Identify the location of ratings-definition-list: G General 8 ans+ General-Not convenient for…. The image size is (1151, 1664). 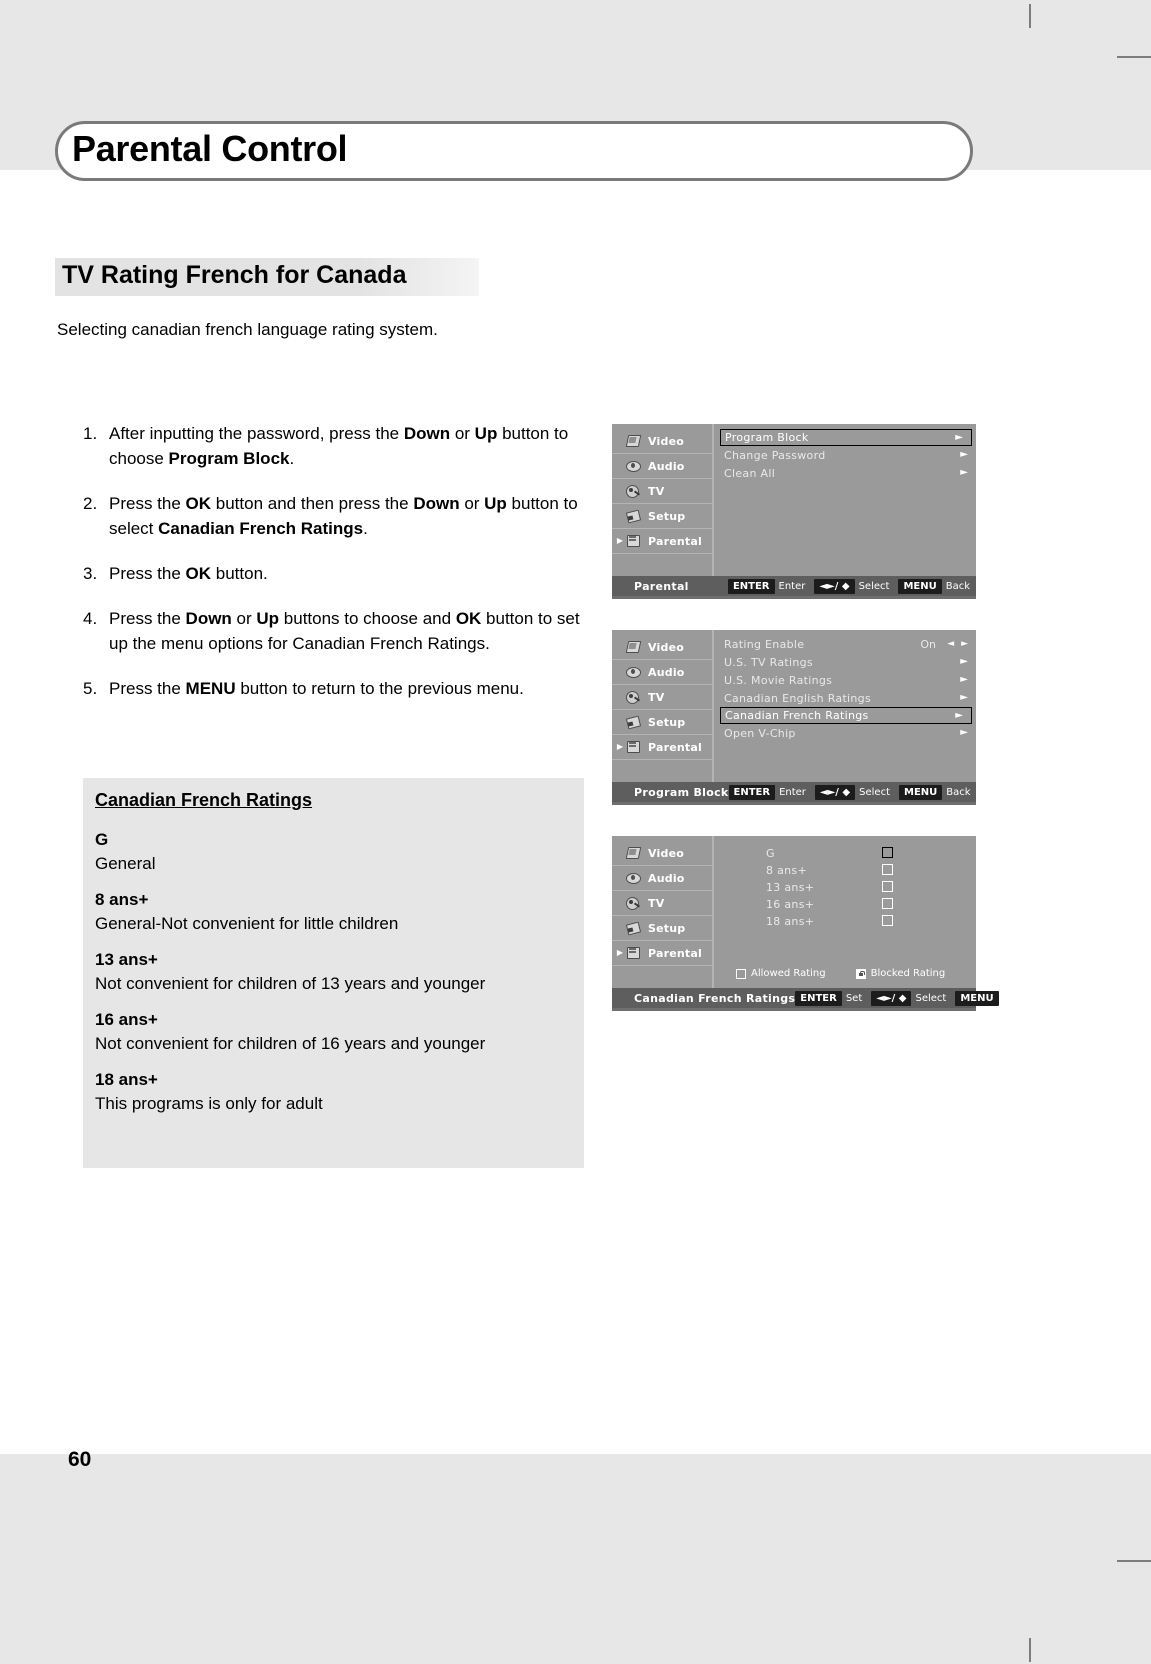
(335, 978).